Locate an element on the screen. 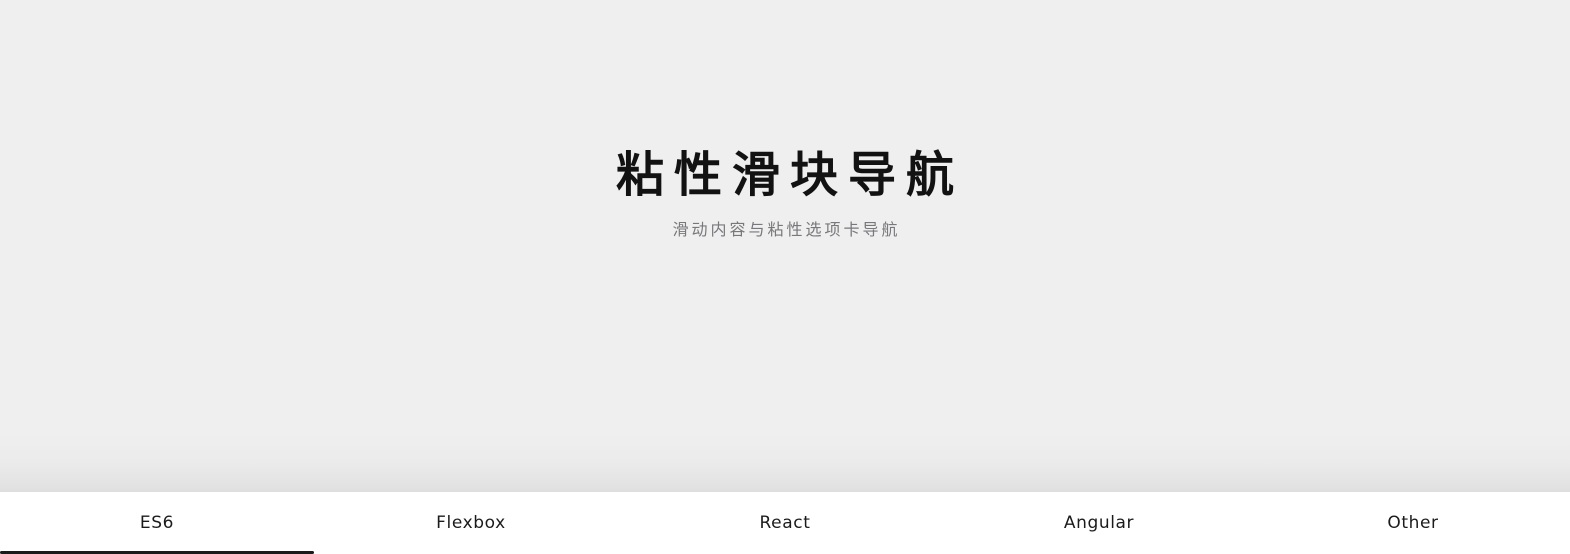  tab-list: ES6 Flexbox React Angular Other is located at coordinates (785, 523).